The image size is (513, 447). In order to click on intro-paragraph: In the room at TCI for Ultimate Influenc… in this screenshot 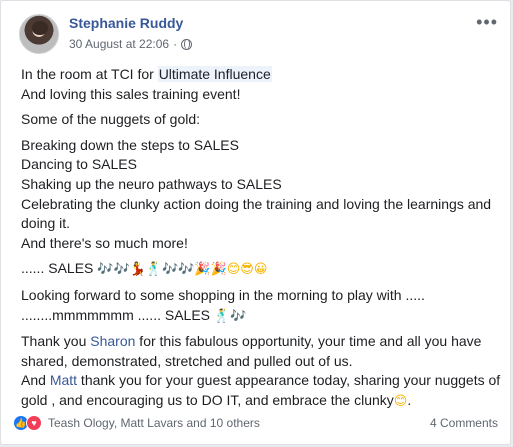, I will do `click(261, 84)`.